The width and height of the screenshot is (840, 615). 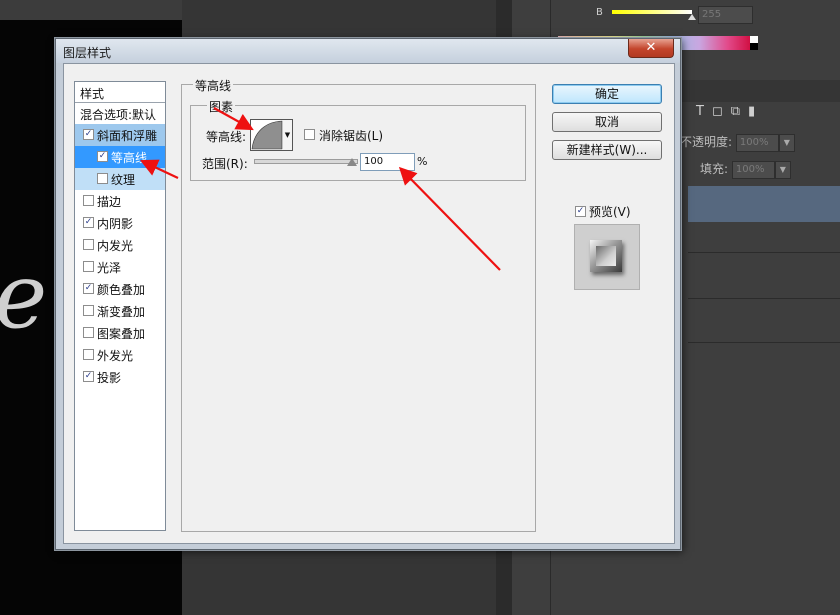 I want to click on annotation-arrows, so click(x=320, y=189).